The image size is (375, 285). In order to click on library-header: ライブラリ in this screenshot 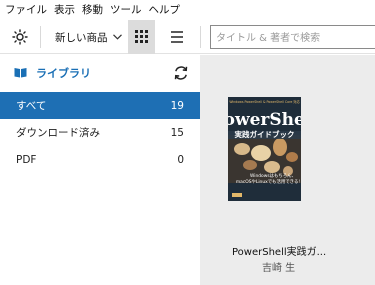, I will do `click(100, 73)`.